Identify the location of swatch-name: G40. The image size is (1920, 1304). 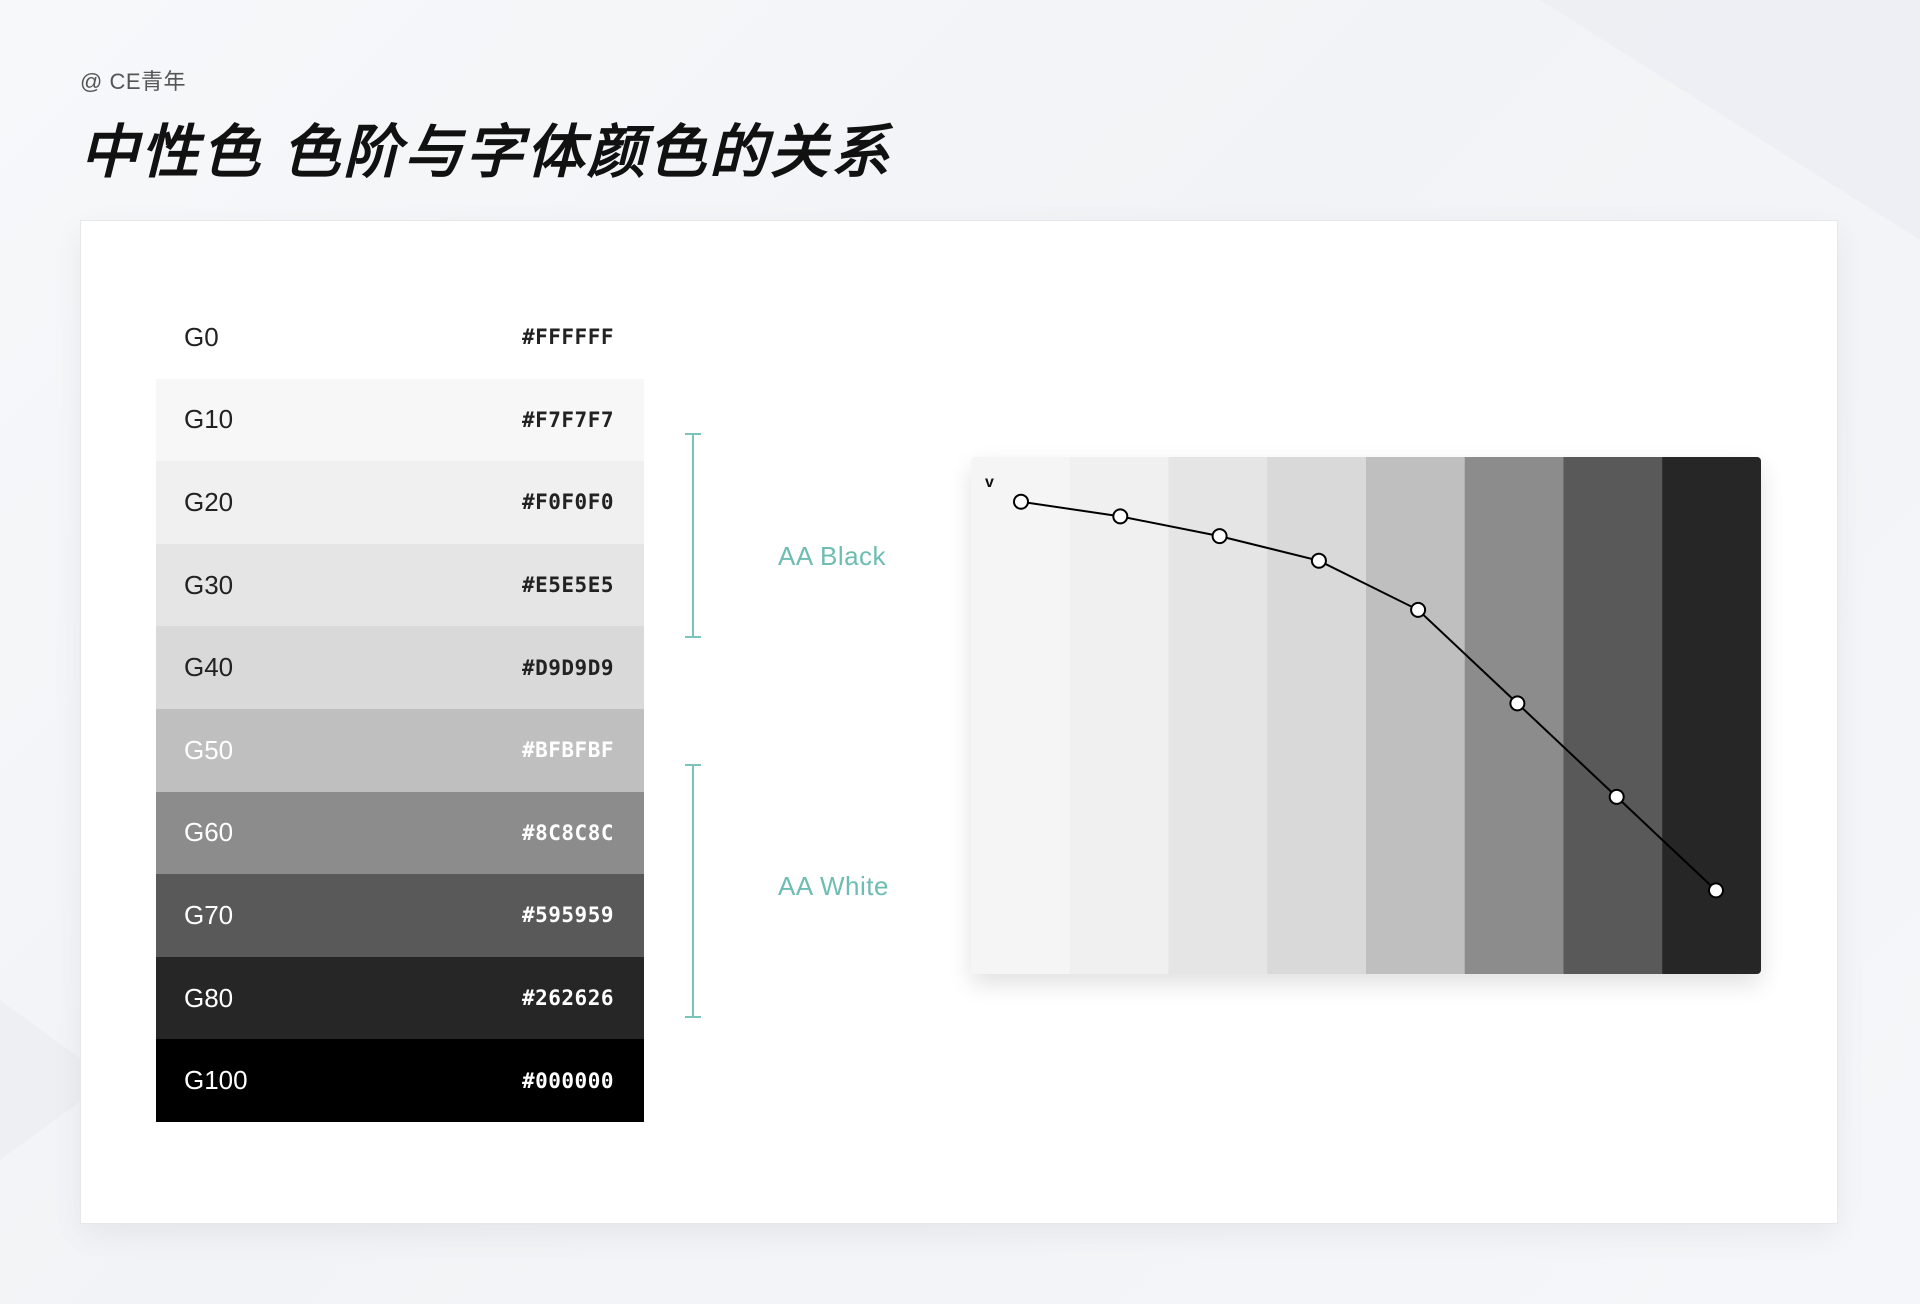
(209, 667).